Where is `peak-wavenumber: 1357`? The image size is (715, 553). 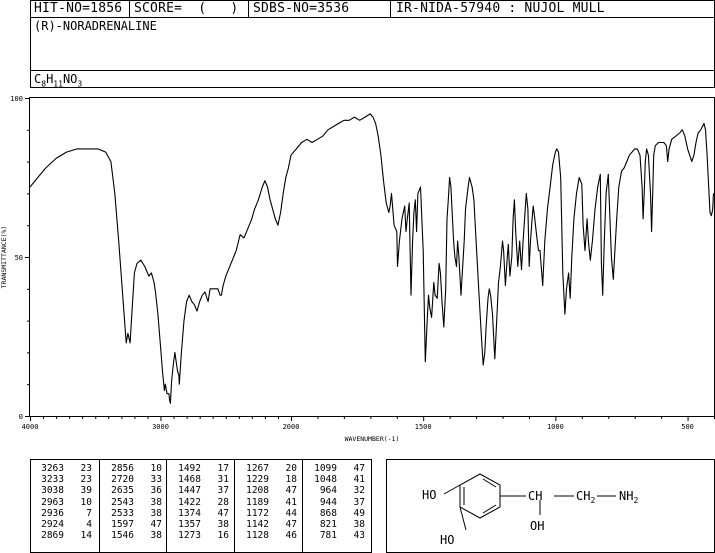
peak-wavenumber: 1357 is located at coordinates (189, 524).